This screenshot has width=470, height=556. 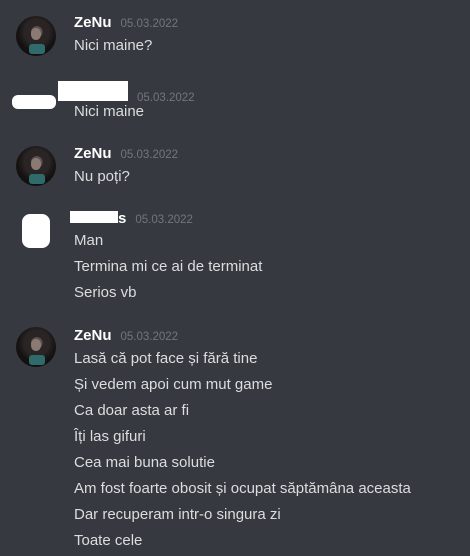 What do you see at coordinates (168, 266) in the screenshot?
I see `message-text: Termina mi ce ai de terminat` at bounding box center [168, 266].